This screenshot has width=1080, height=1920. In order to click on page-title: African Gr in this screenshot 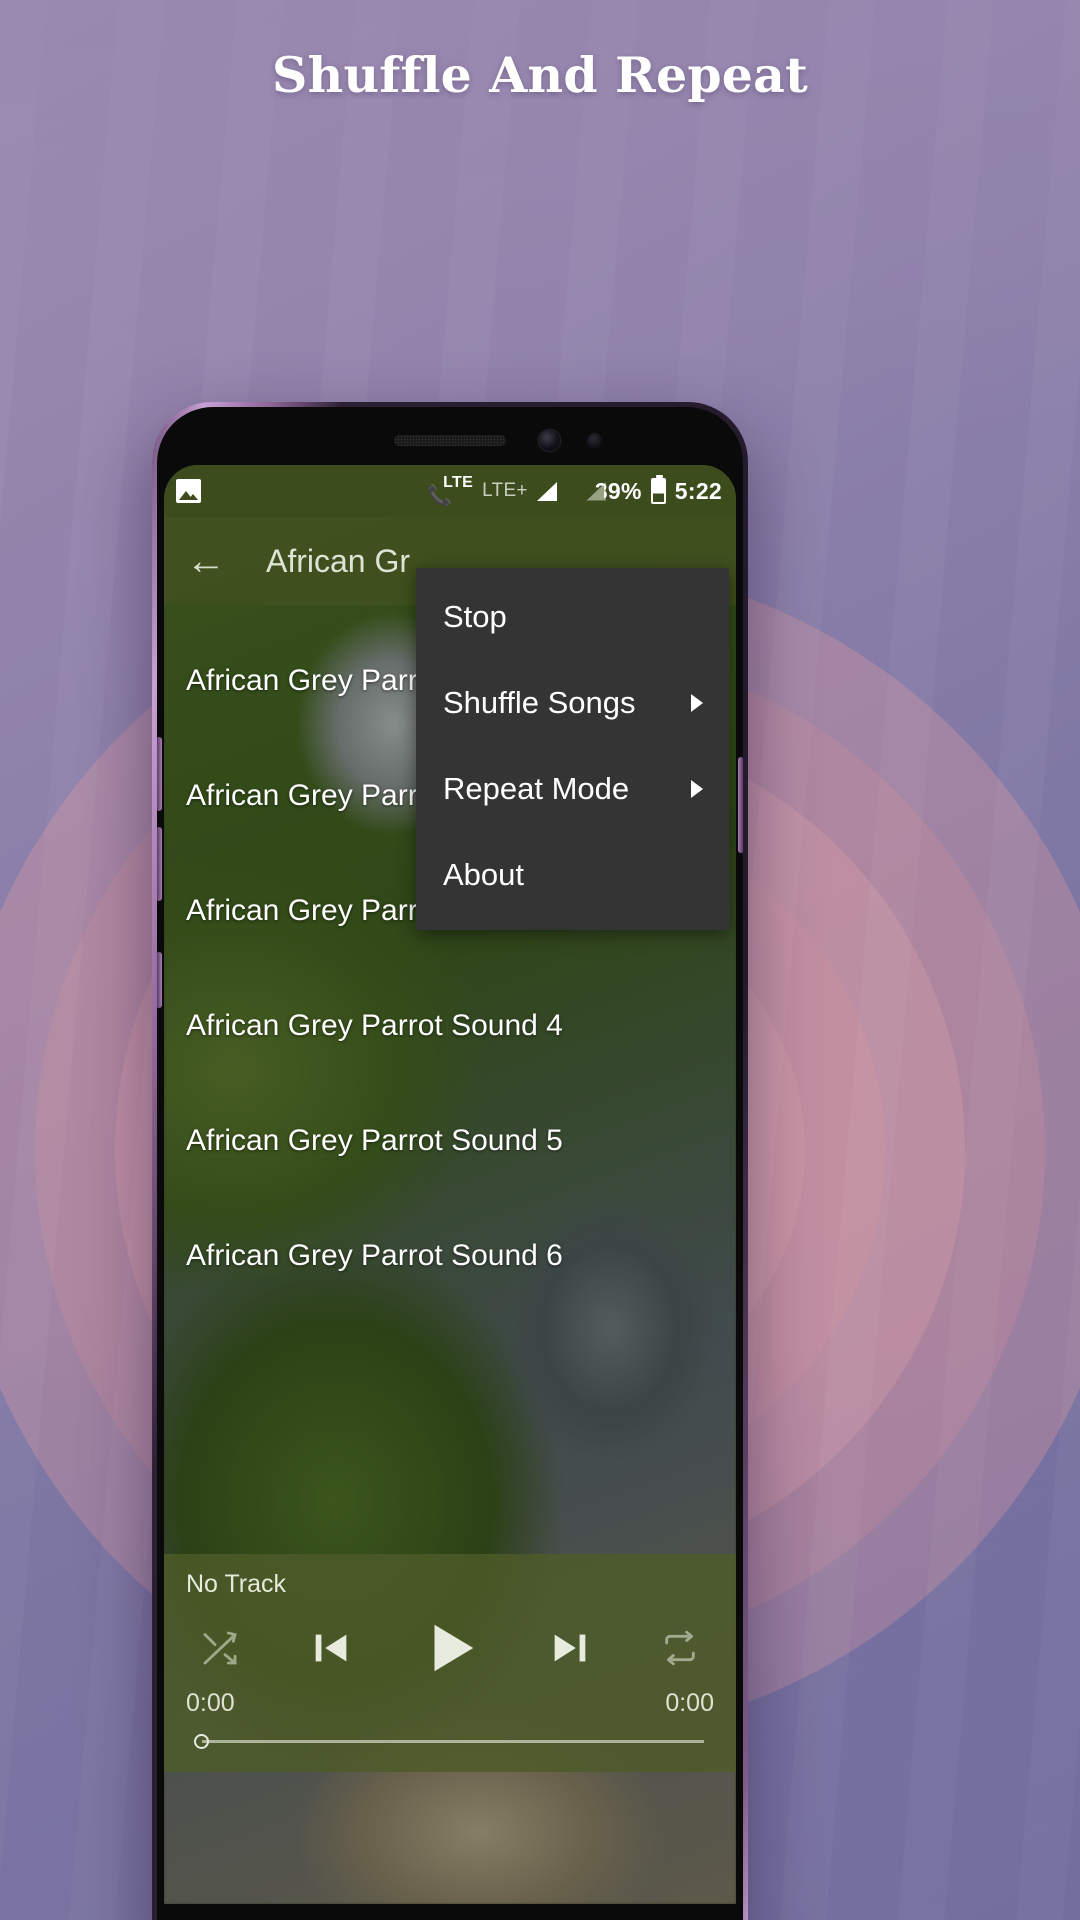, I will do `click(338, 560)`.